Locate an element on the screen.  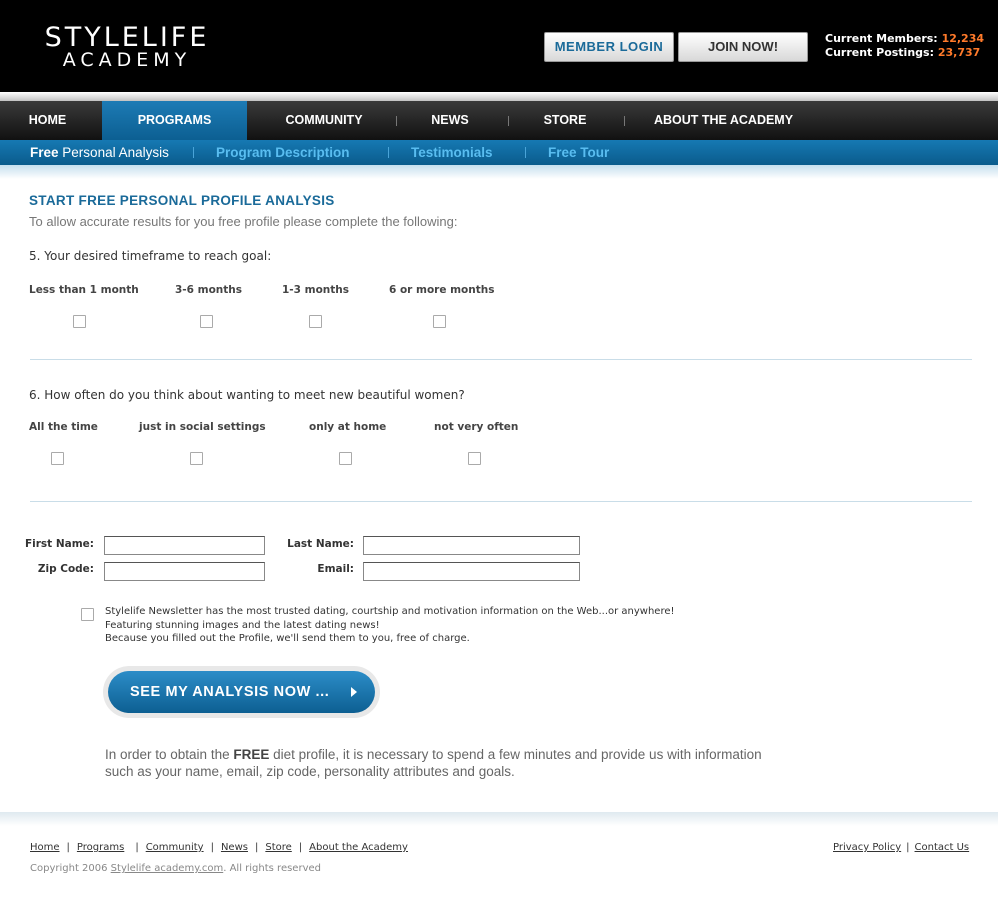
join-now-button: JOIN NOW! is located at coordinates (743, 47).